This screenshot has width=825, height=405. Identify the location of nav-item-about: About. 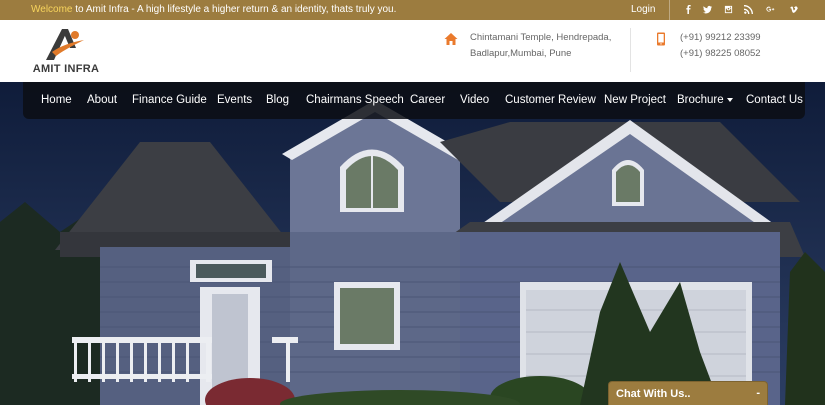
(102, 100).